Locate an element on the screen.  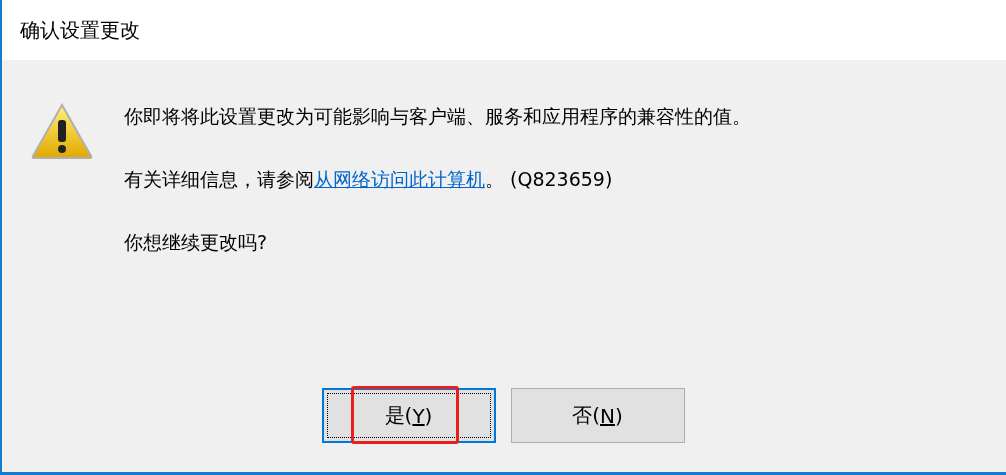
message-text: 你即将将此设置更改为可能影响与客户端、服务和应用程序的兼容性的值。 is located at coordinates (437, 116).